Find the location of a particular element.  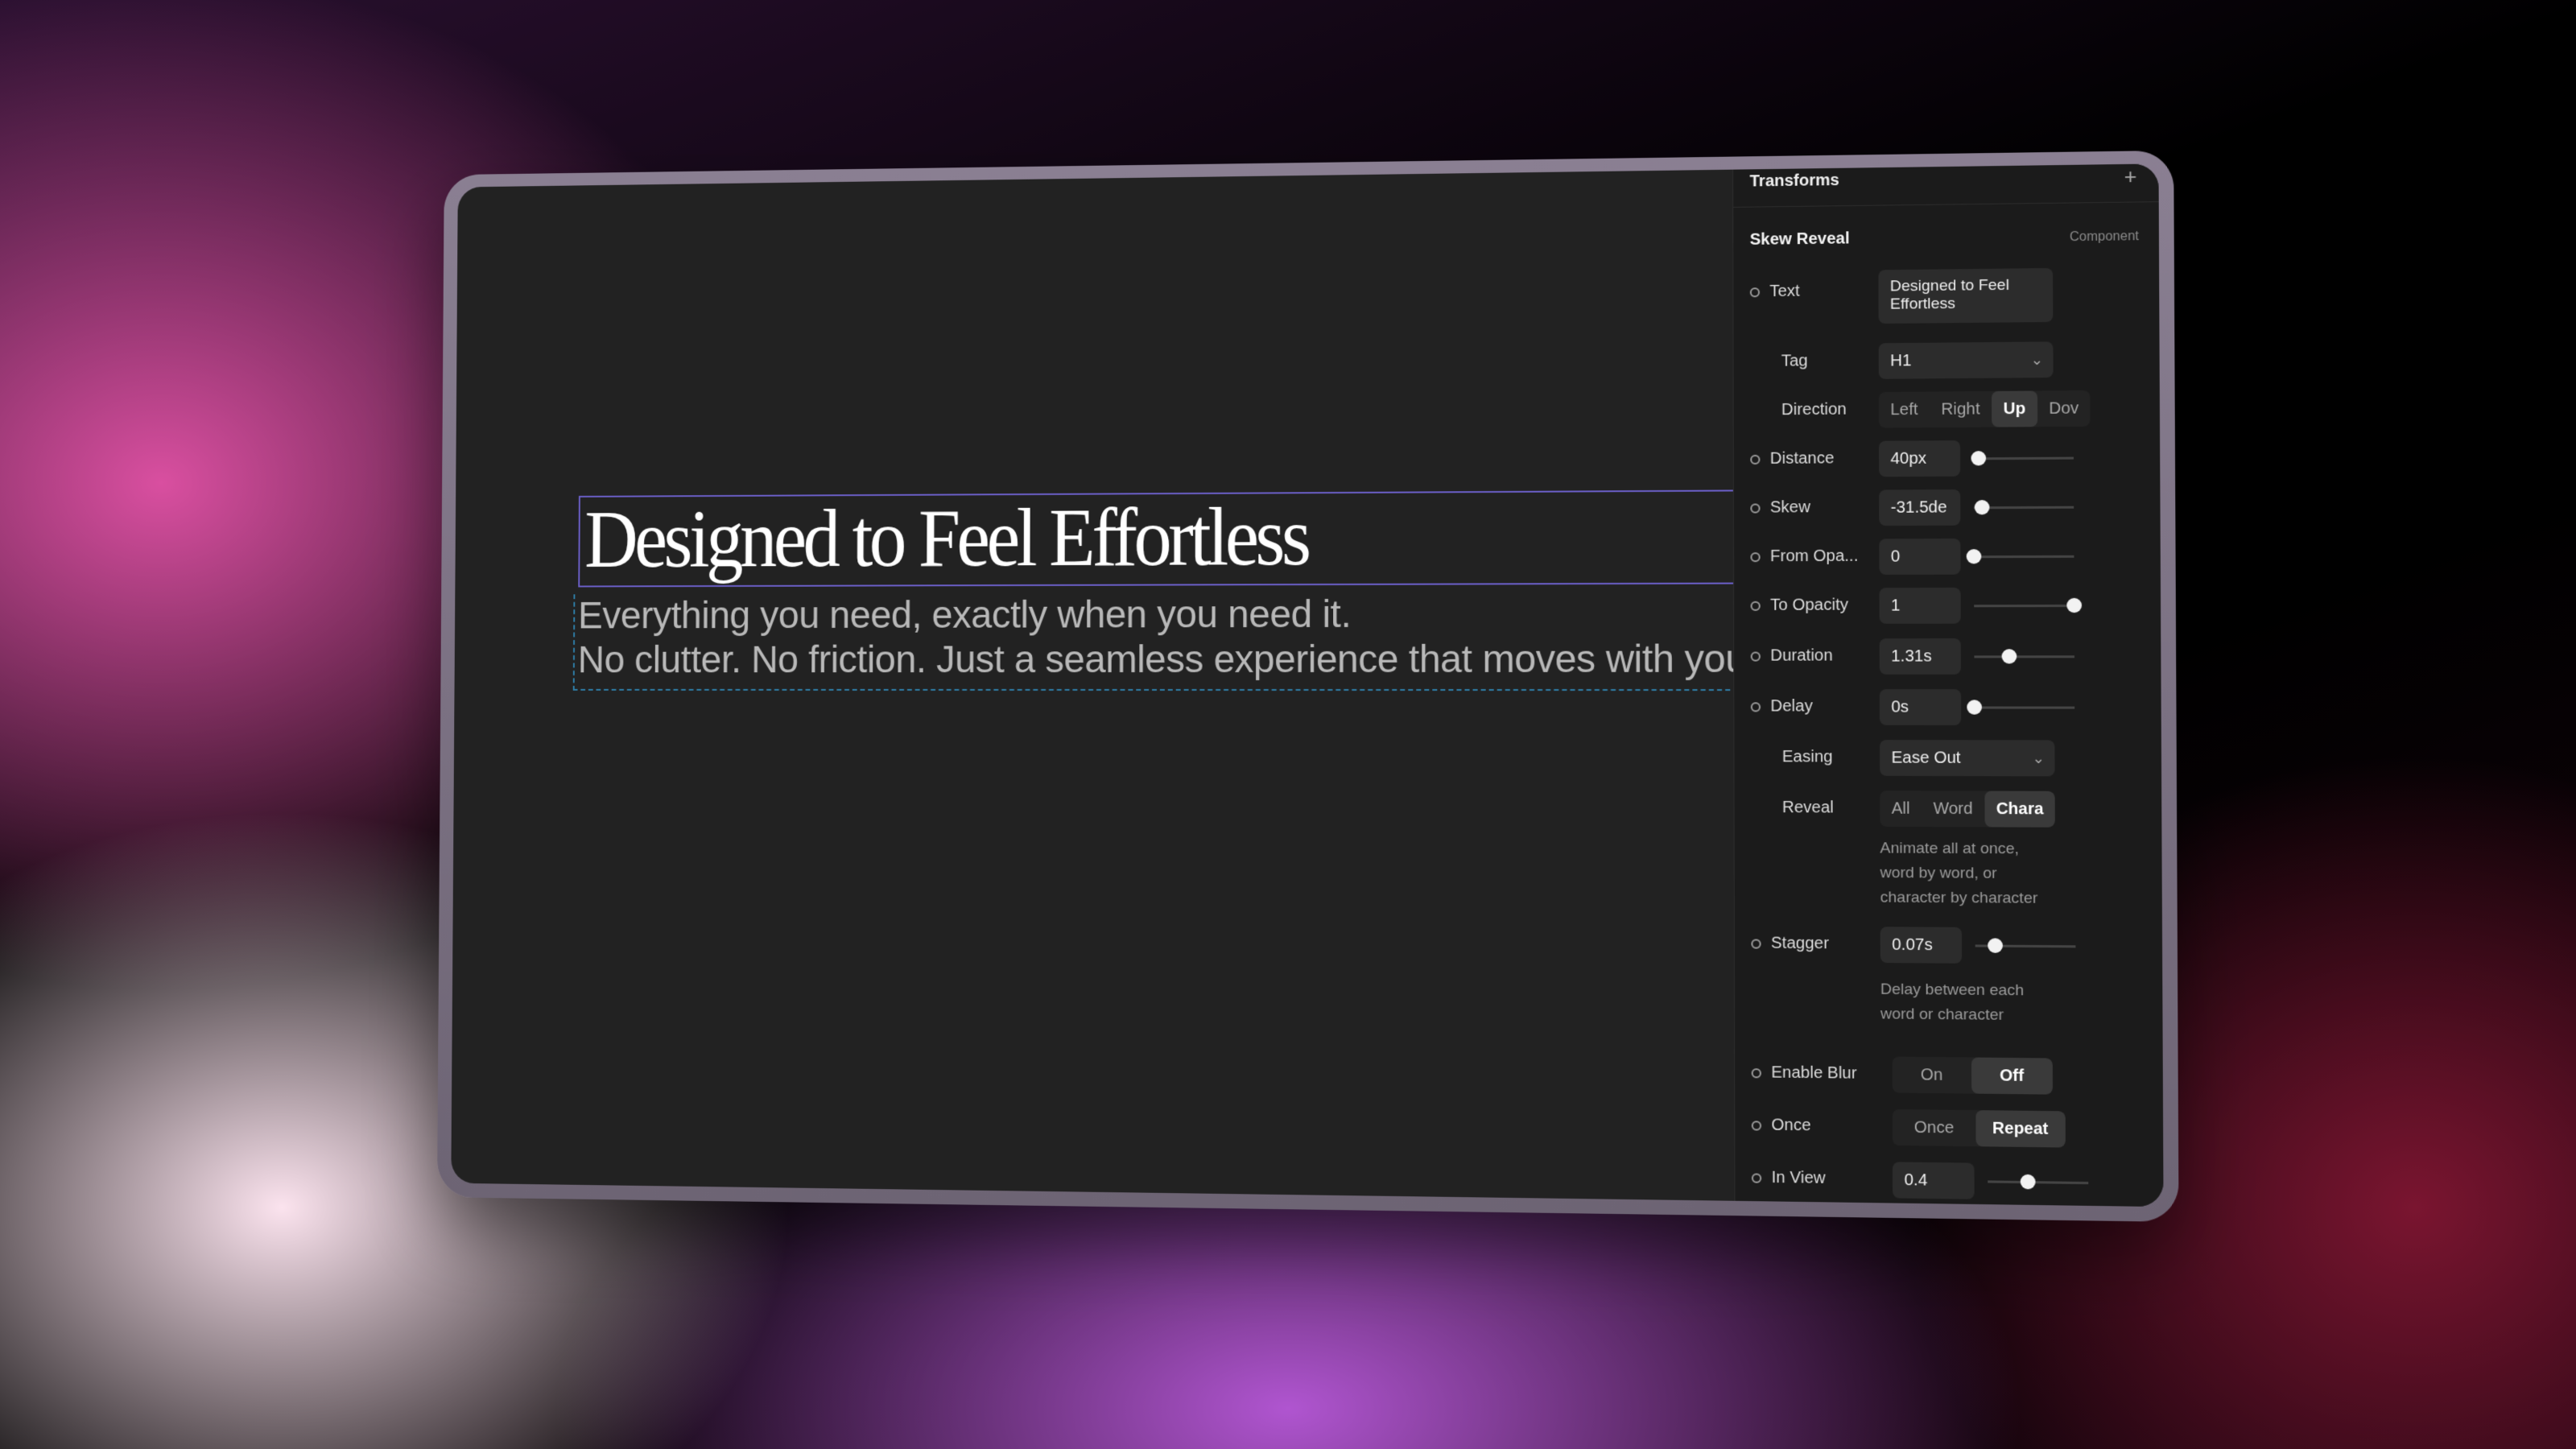

help-line: Animate all at once, is located at coordinates (1950, 849).